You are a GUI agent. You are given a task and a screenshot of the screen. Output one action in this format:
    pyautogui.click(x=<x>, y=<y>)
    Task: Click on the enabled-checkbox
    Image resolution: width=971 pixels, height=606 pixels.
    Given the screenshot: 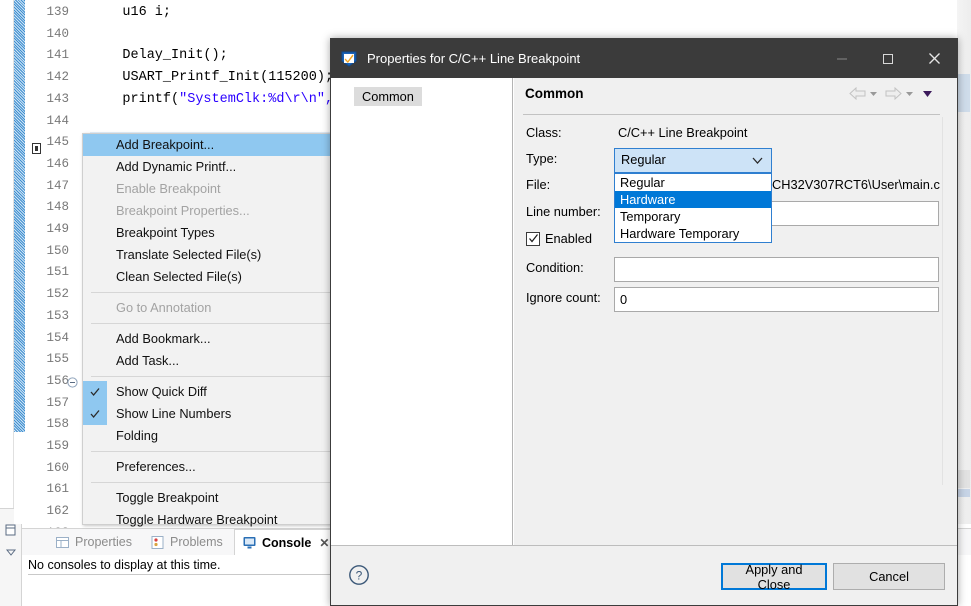 What is the action you would take?
    pyautogui.click(x=533, y=238)
    